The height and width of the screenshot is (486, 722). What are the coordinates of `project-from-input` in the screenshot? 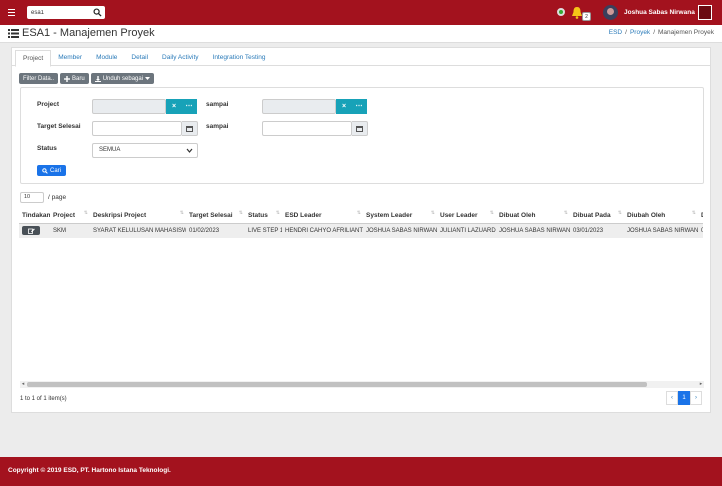 It's located at (129, 106).